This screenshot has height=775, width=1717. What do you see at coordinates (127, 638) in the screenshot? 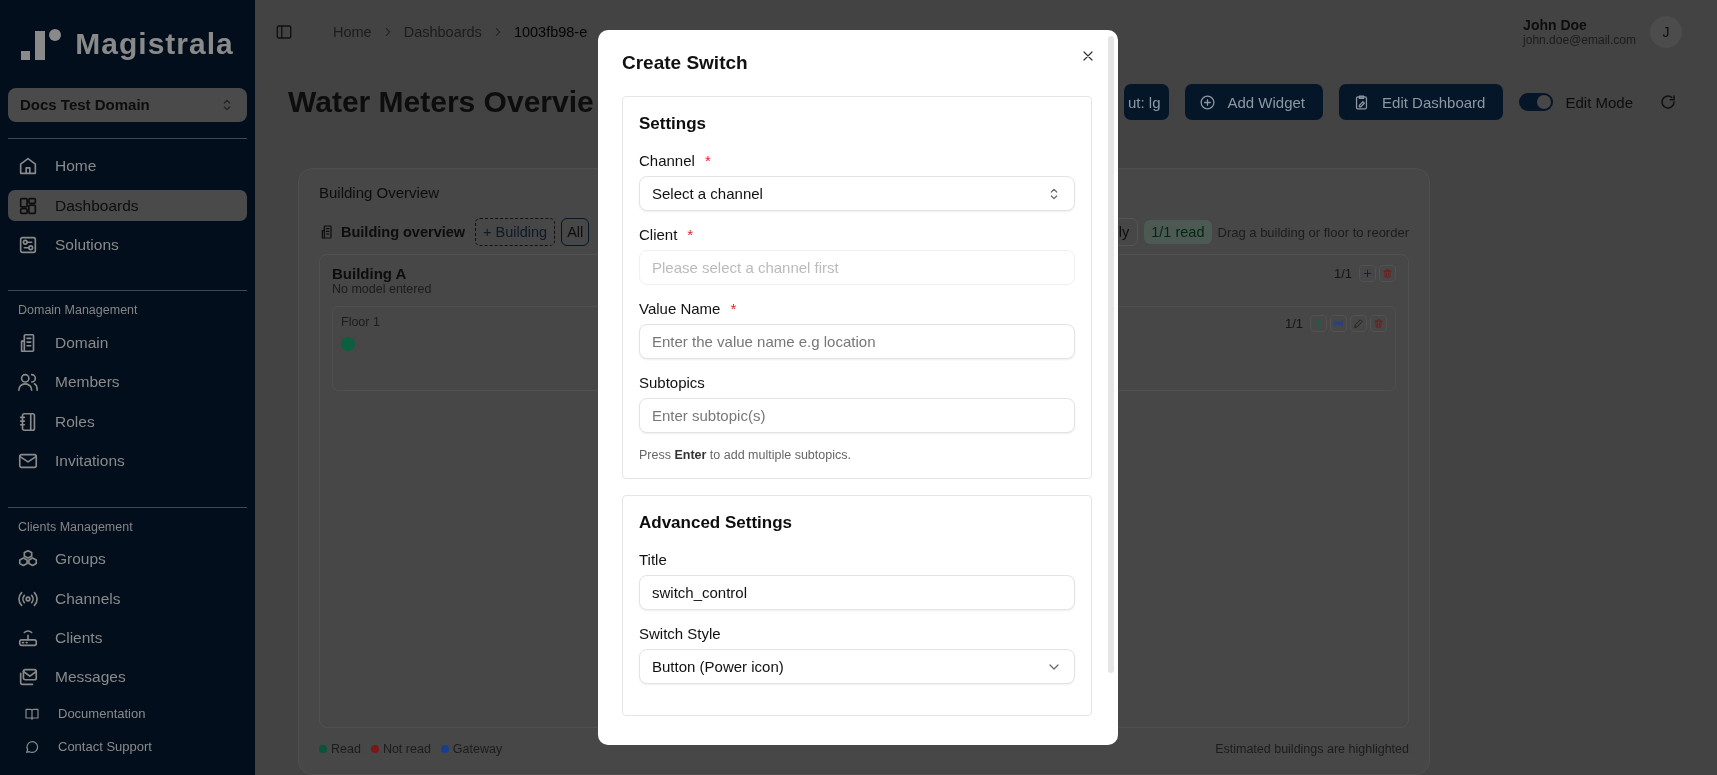
I see `sidebar-item: Clients` at bounding box center [127, 638].